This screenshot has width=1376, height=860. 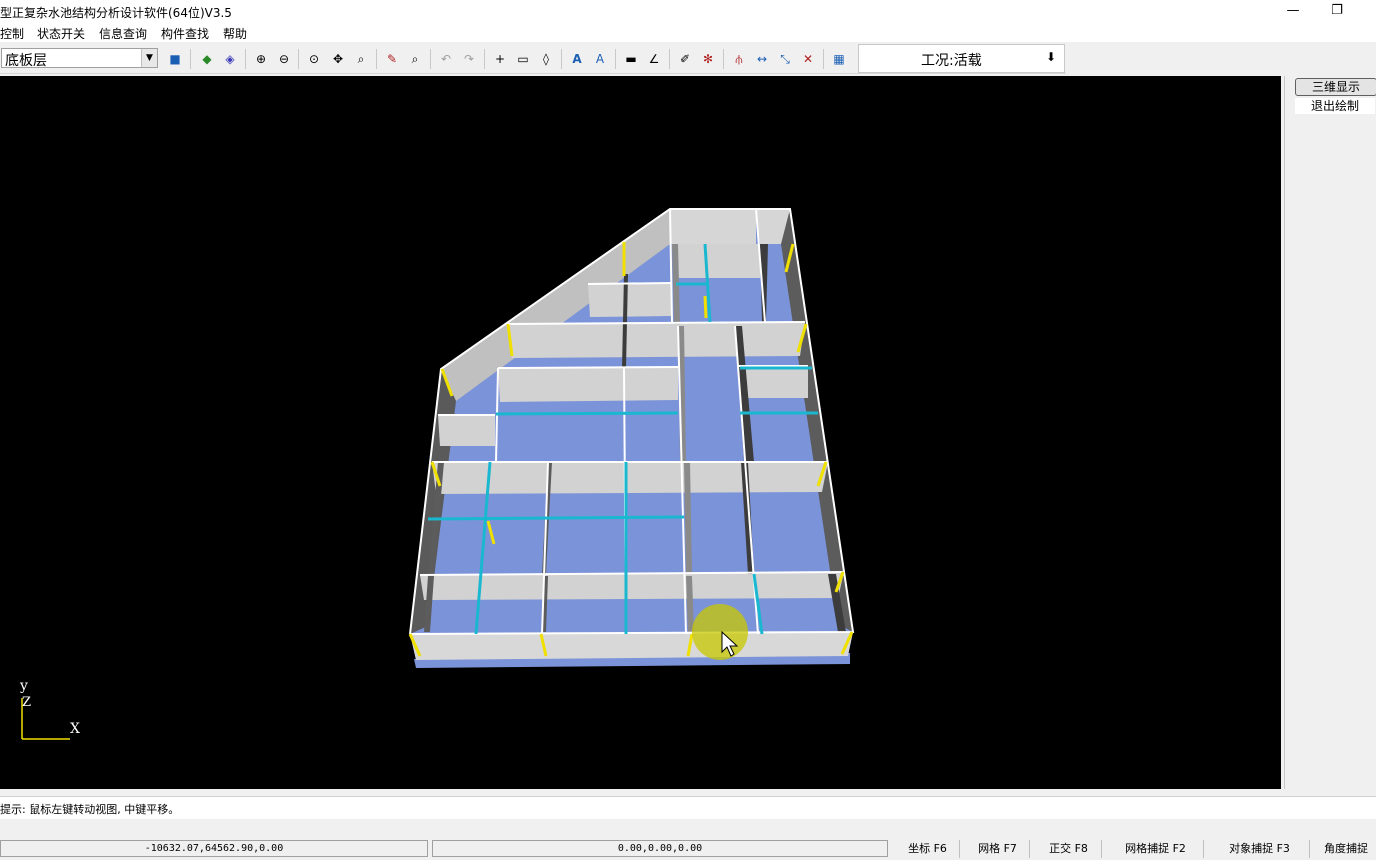 What do you see at coordinates (708, 59) in the screenshot?
I see `snap-icon: ✻` at bounding box center [708, 59].